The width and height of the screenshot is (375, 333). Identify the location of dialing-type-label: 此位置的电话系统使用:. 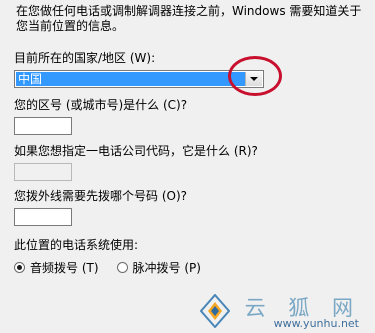
(76, 245).